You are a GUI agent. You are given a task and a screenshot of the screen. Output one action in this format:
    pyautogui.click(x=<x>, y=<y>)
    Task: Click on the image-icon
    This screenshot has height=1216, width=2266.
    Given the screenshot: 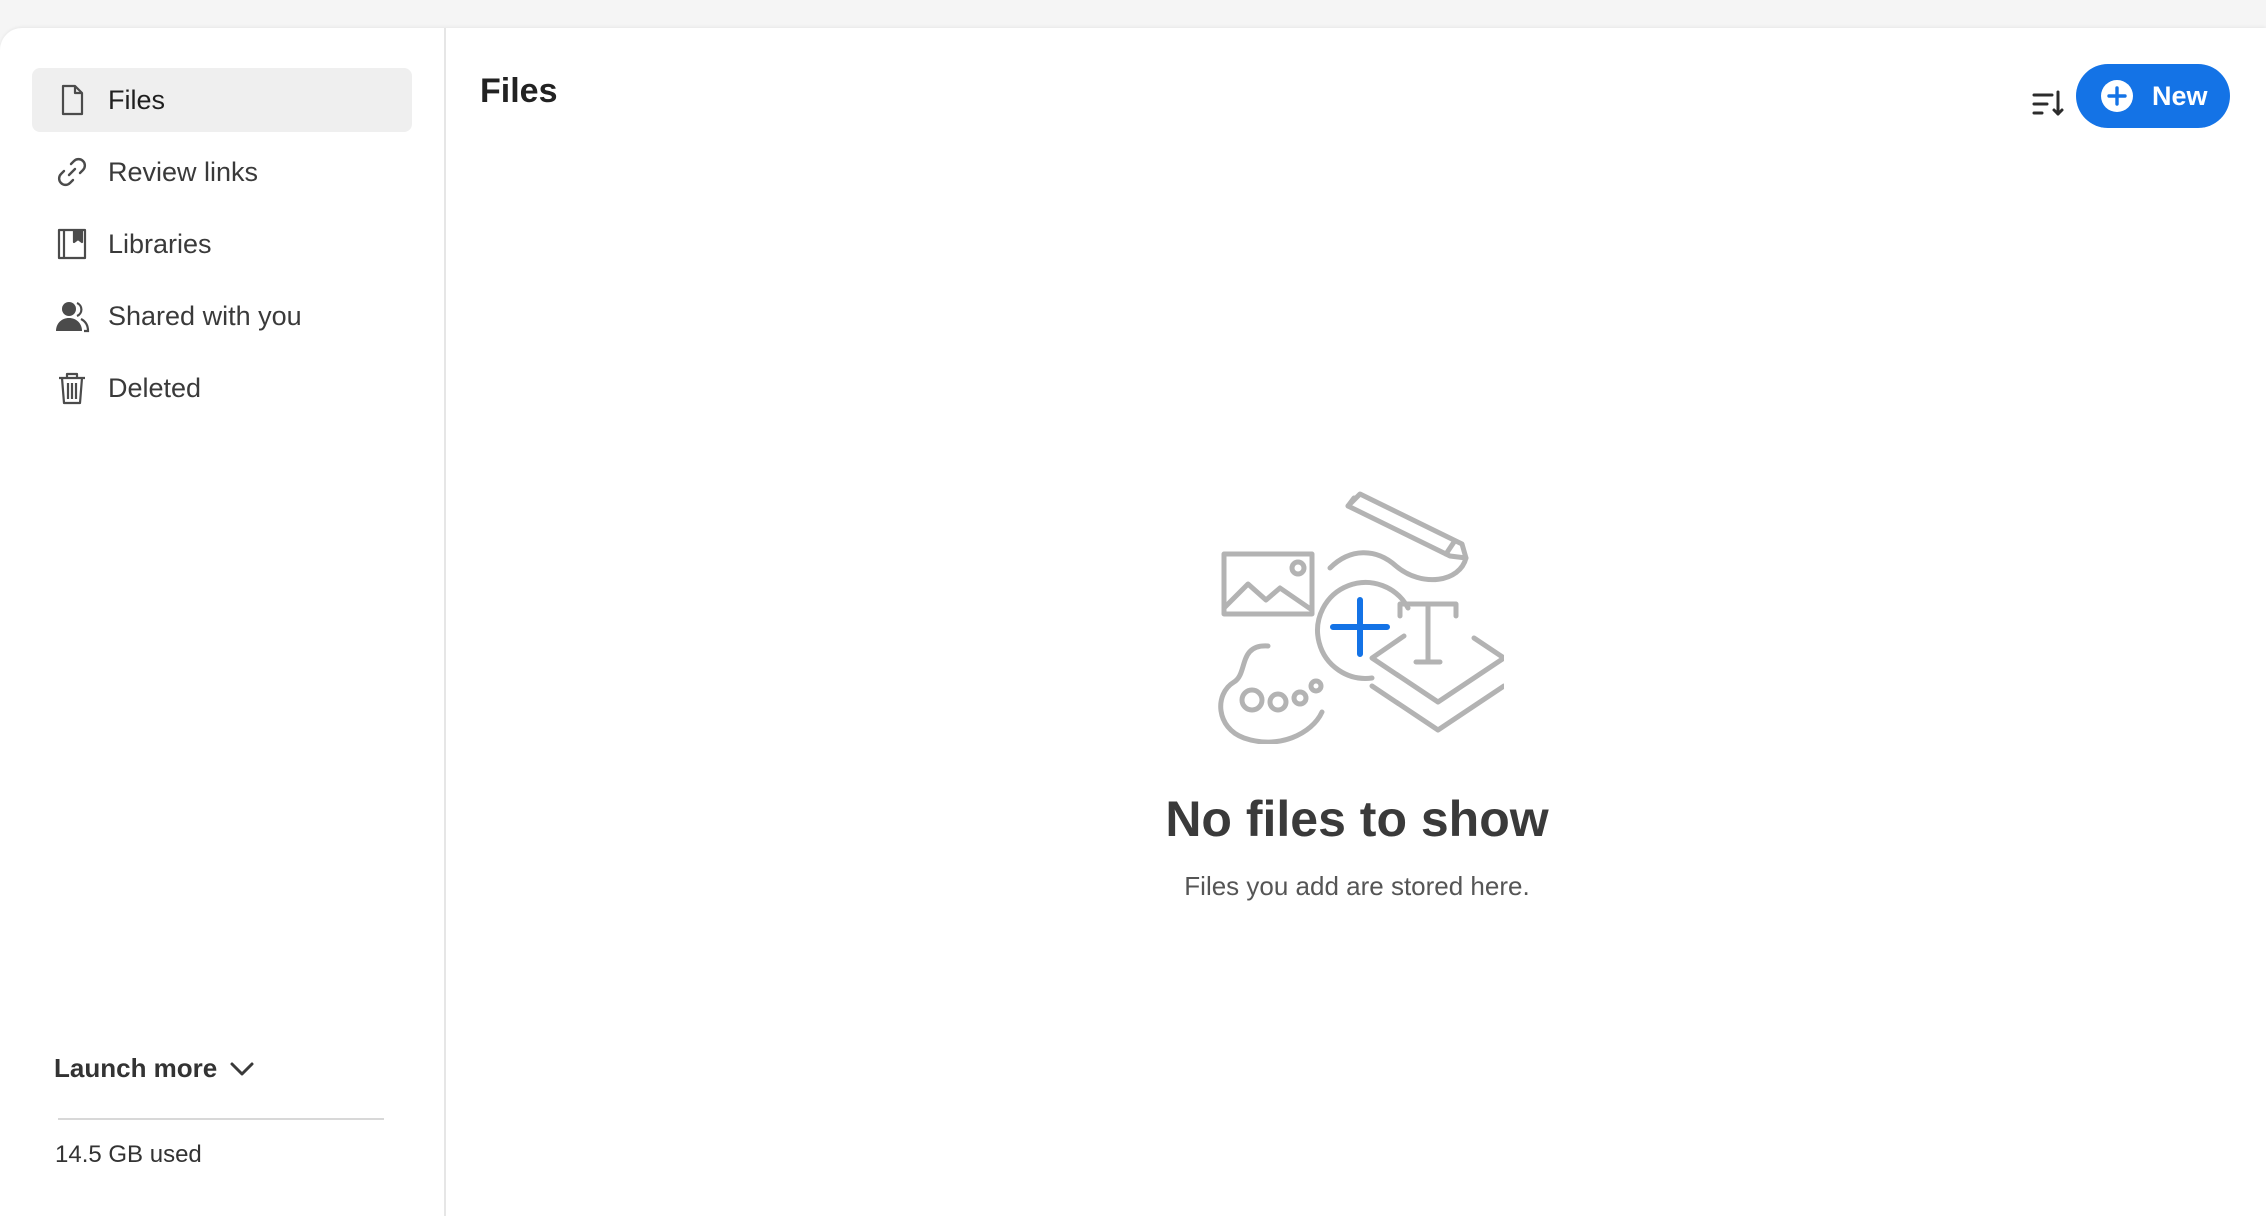 What is the action you would take?
    pyautogui.click(x=1268, y=584)
    